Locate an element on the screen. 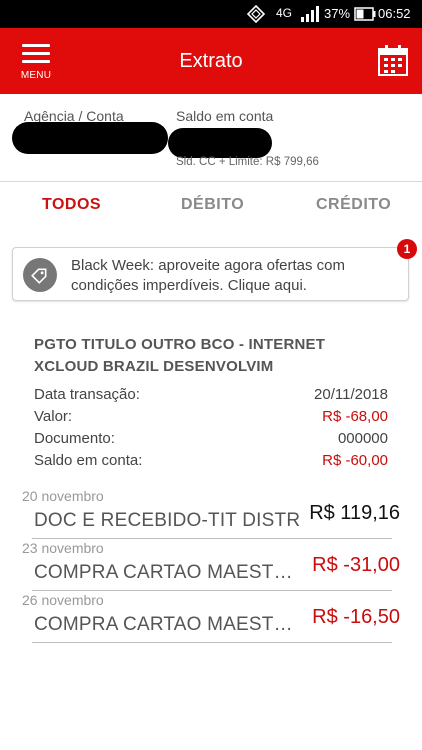 The height and width of the screenshot is (750, 422). notification-badge: 1 is located at coordinates (407, 249).